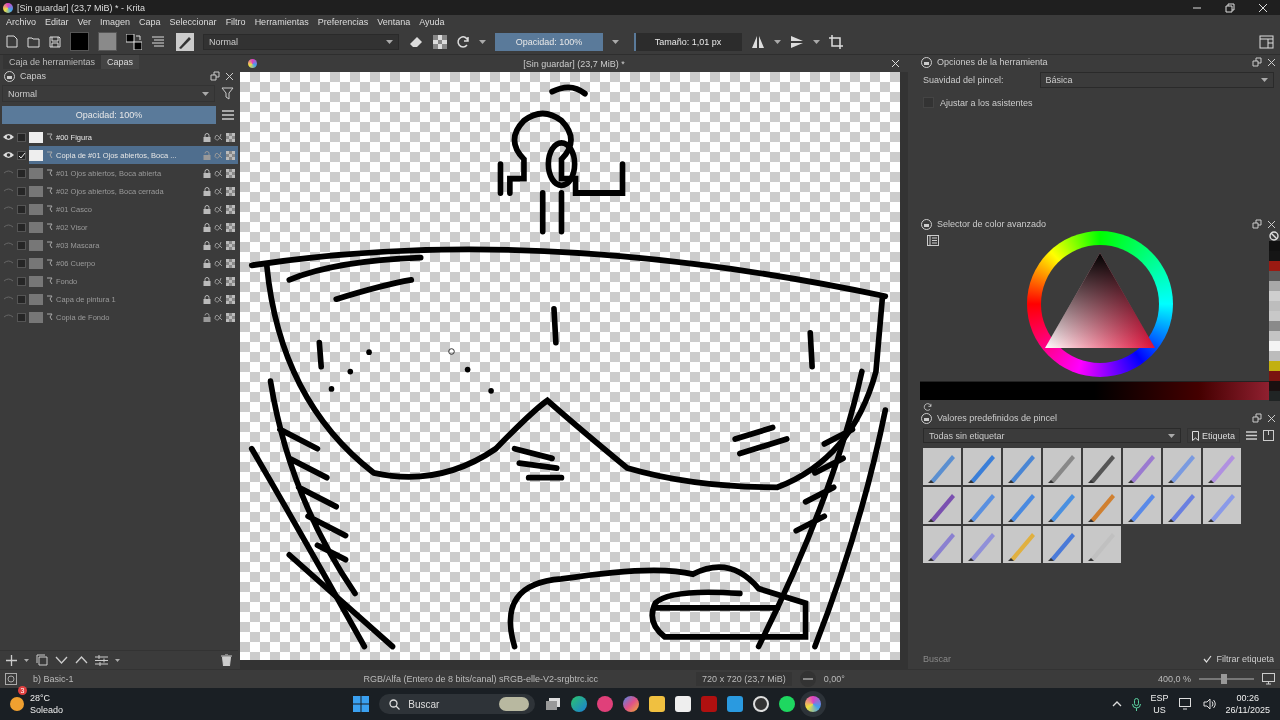  I want to click on chevron-up-icon, so click(1116, 704).